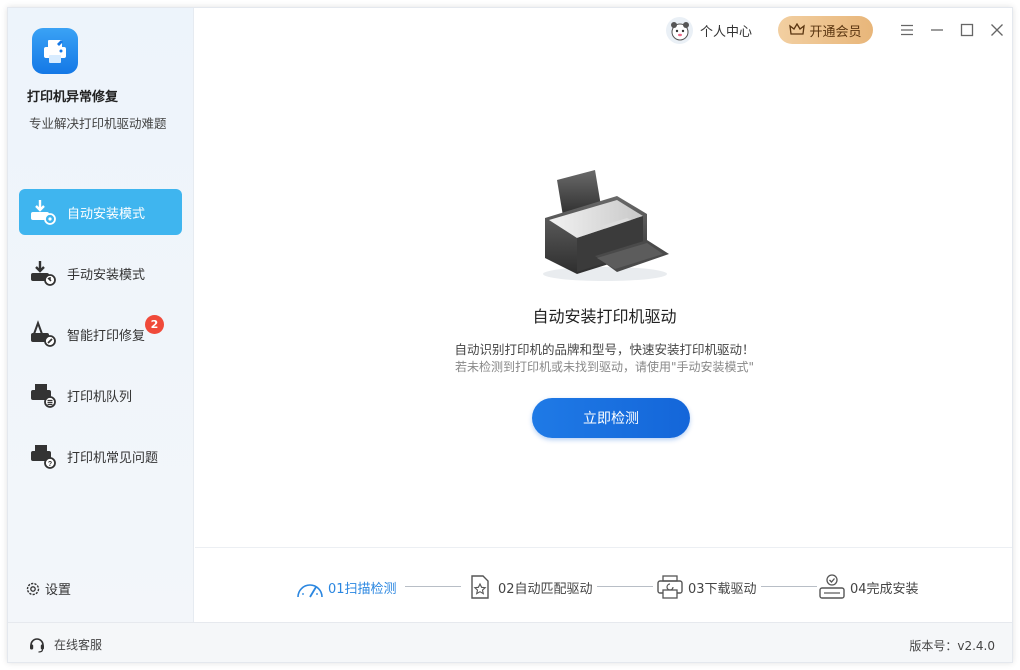 The width and height of the screenshot is (1020, 670). What do you see at coordinates (43, 456) in the screenshot?
I see `printer-faq-icon: ?` at bounding box center [43, 456].